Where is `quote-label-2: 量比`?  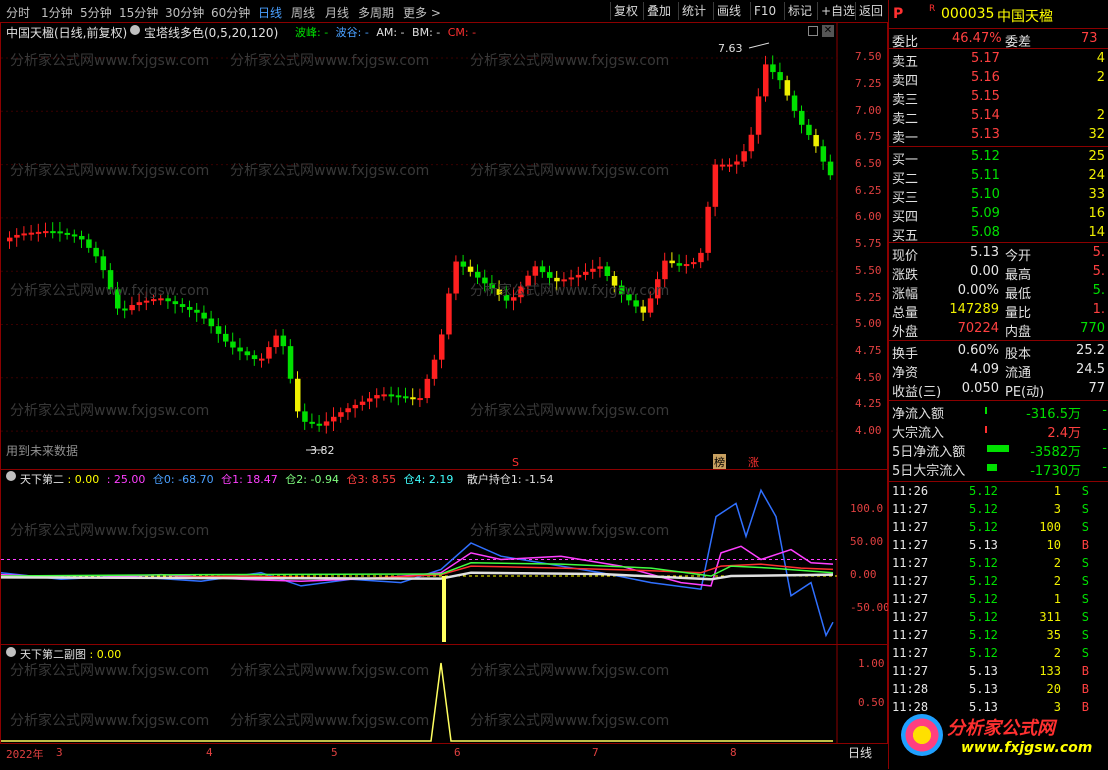
quote-label-2: 量比 is located at coordinates (1018, 313).